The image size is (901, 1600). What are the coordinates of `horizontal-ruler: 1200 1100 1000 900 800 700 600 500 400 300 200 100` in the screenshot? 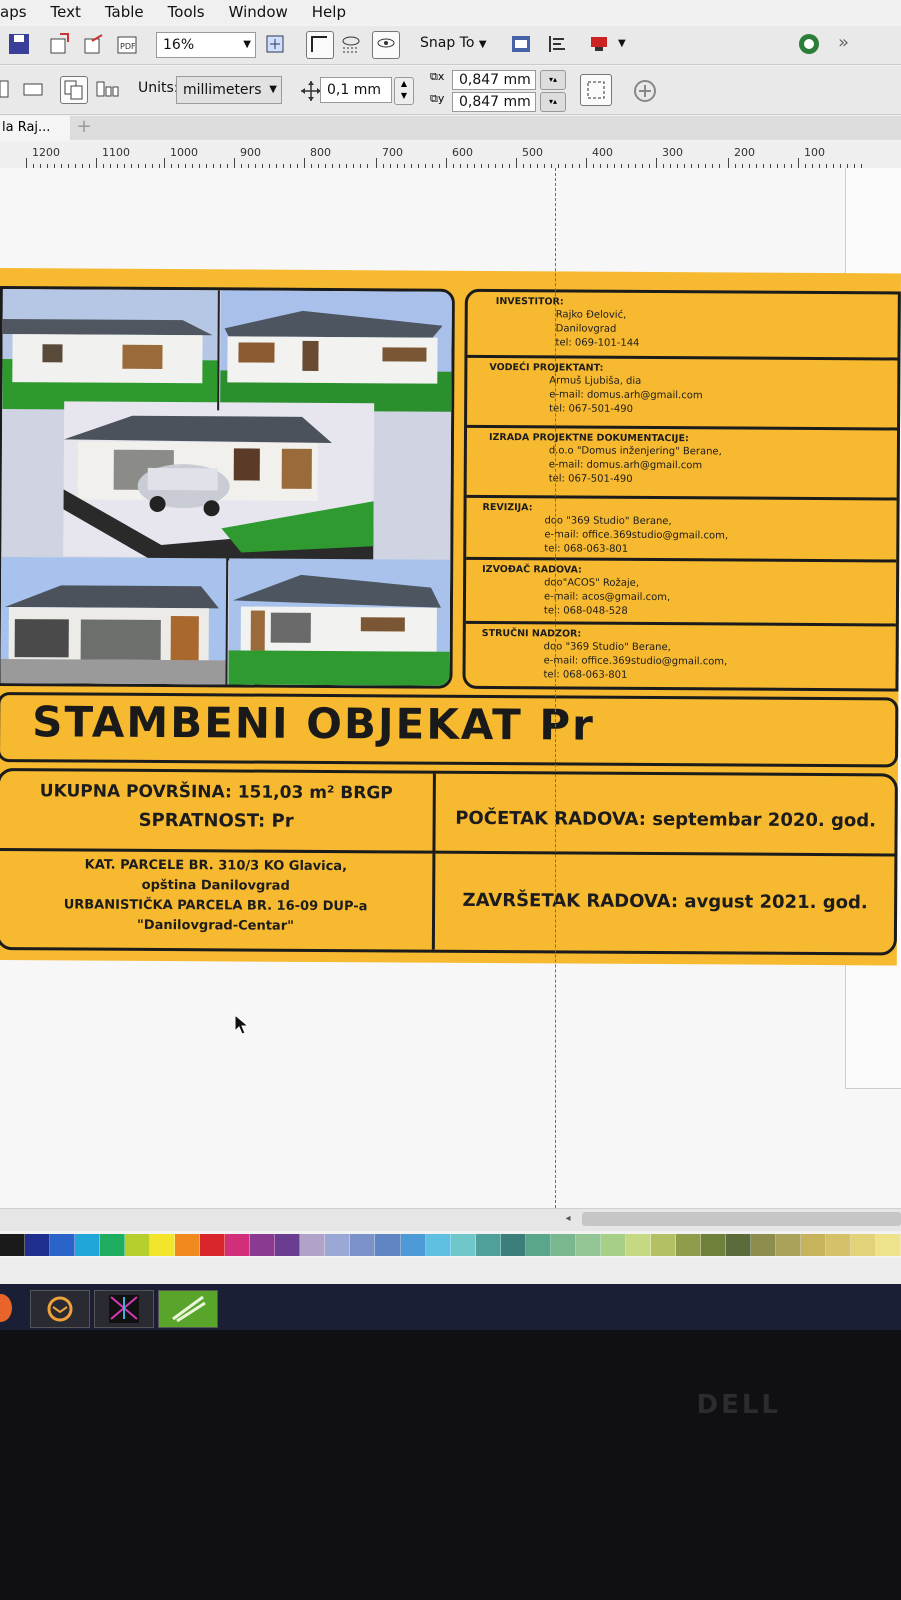 It's located at (450, 155).